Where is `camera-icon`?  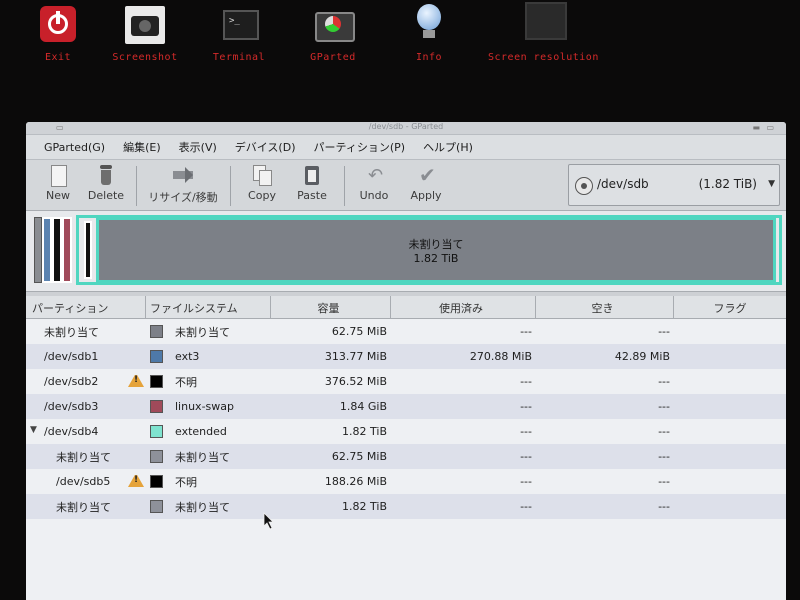 camera-icon is located at coordinates (145, 24).